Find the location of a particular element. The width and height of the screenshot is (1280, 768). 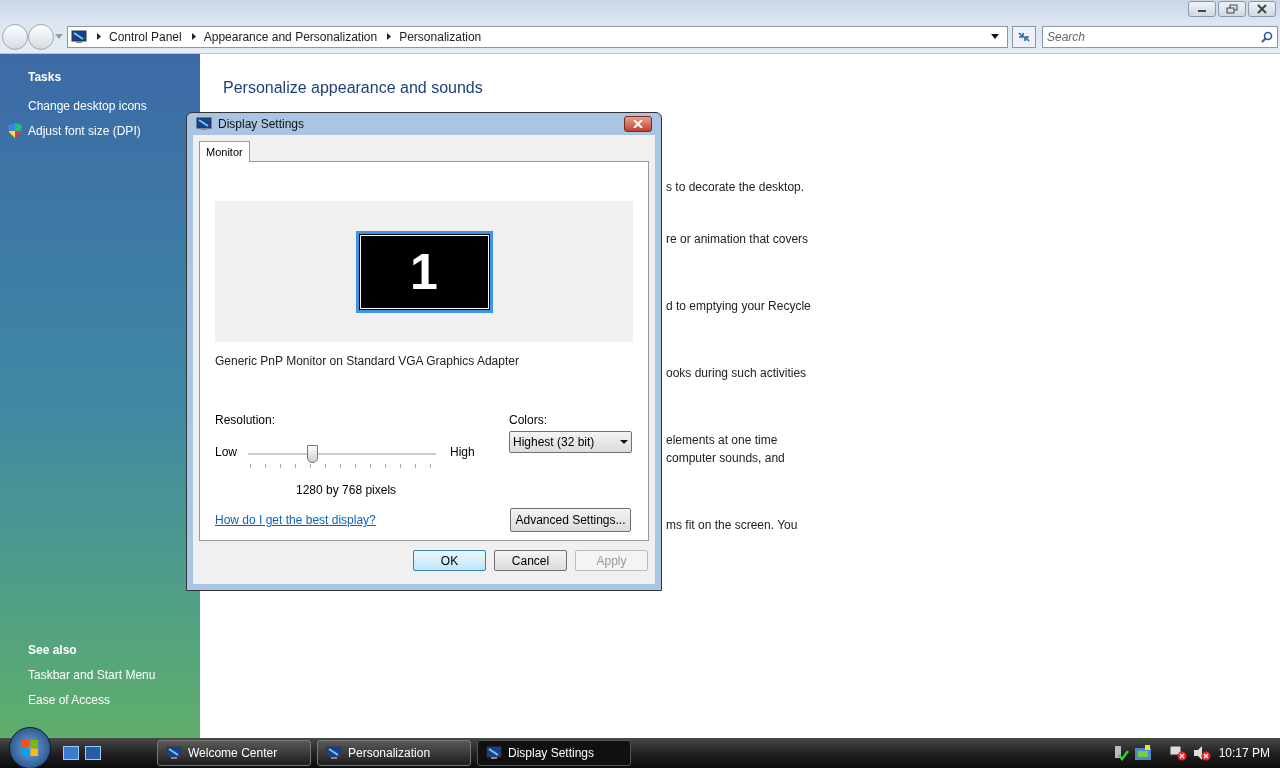

breadcrumb-link: Appearance and Personalization is located at coordinates (290, 36).